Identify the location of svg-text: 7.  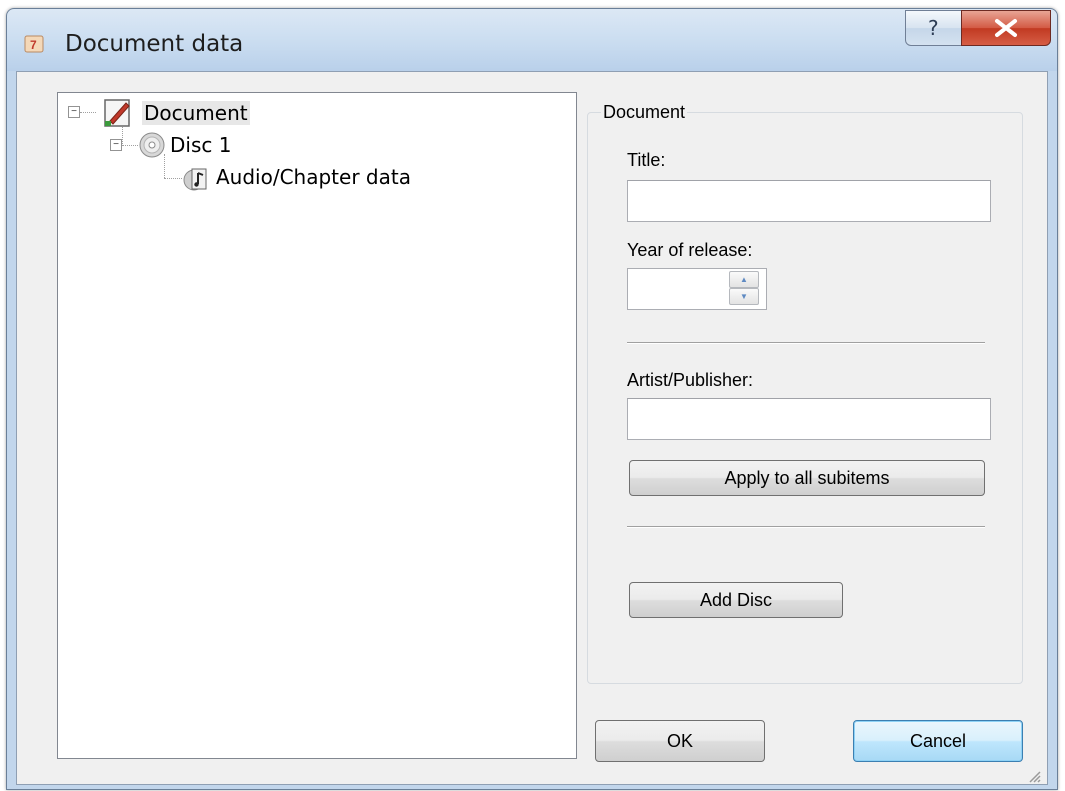
(33, 45).